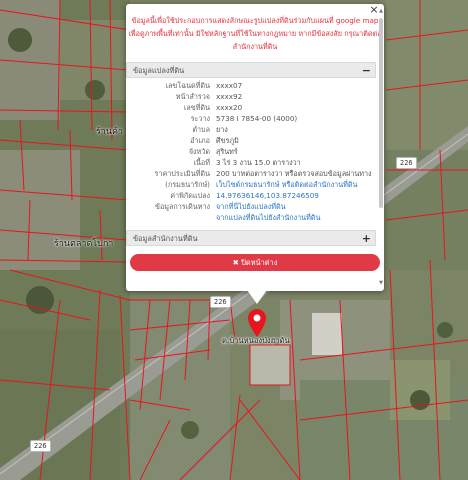 This screenshot has height=480, width=468. What do you see at coordinates (381, 11) in the screenshot?
I see `scroll-up-icon: ▲` at bounding box center [381, 11].